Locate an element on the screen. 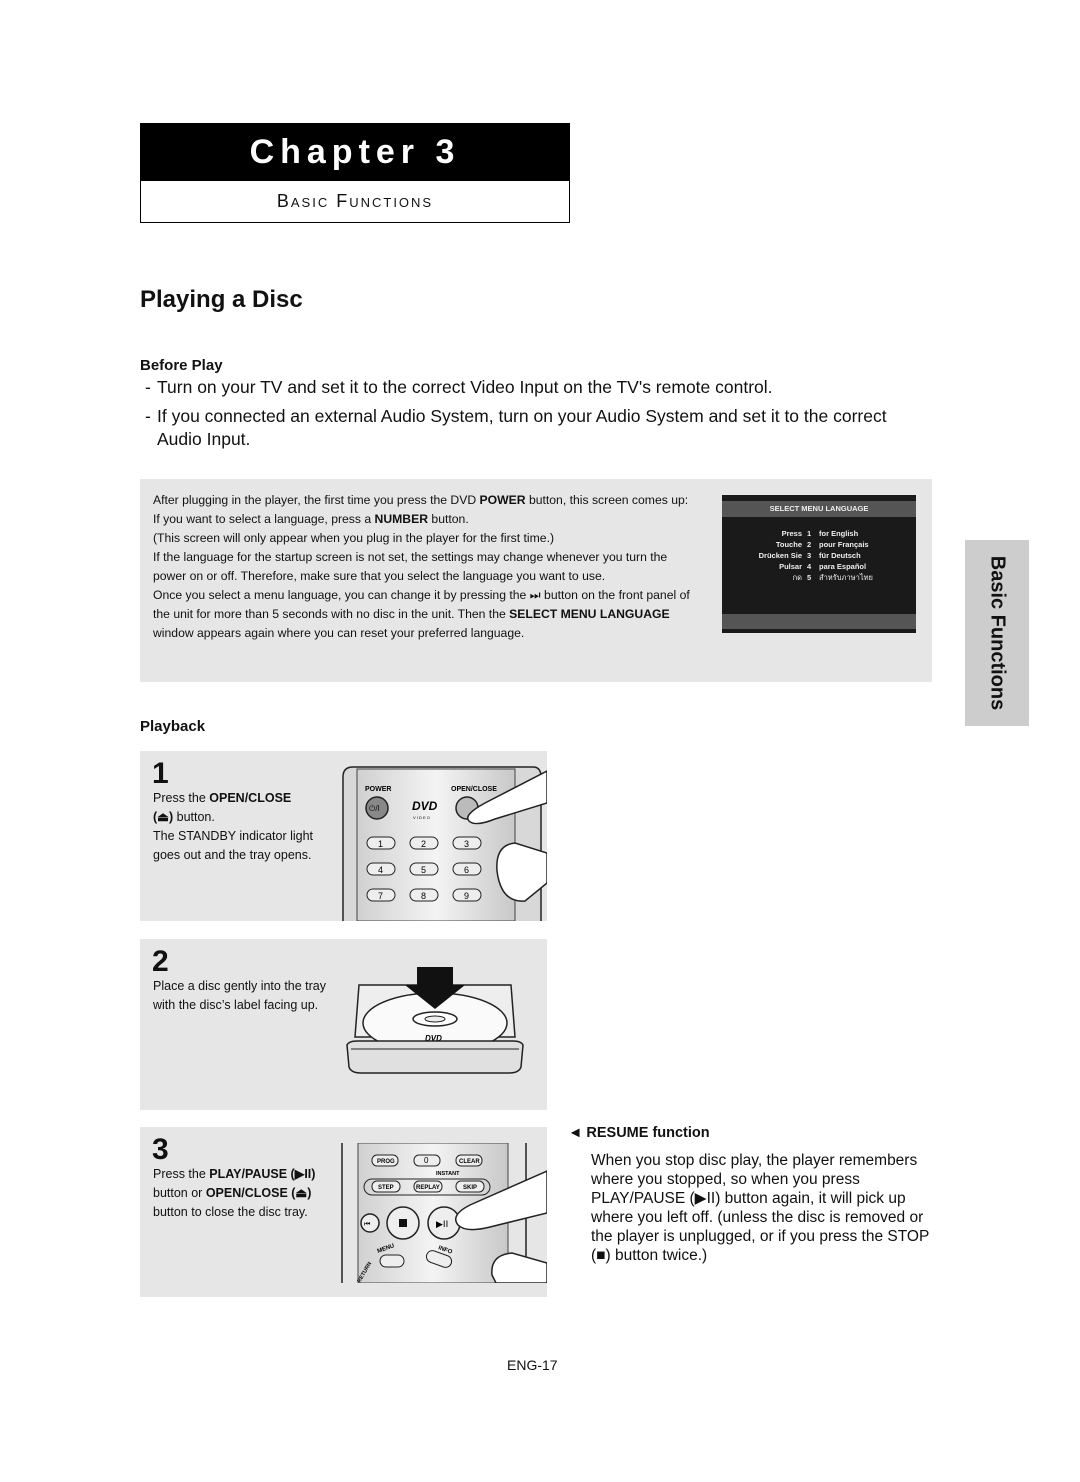 This screenshot has height=1482, width=1080. svg-text: V I D E O is located at coordinates (421, 817).